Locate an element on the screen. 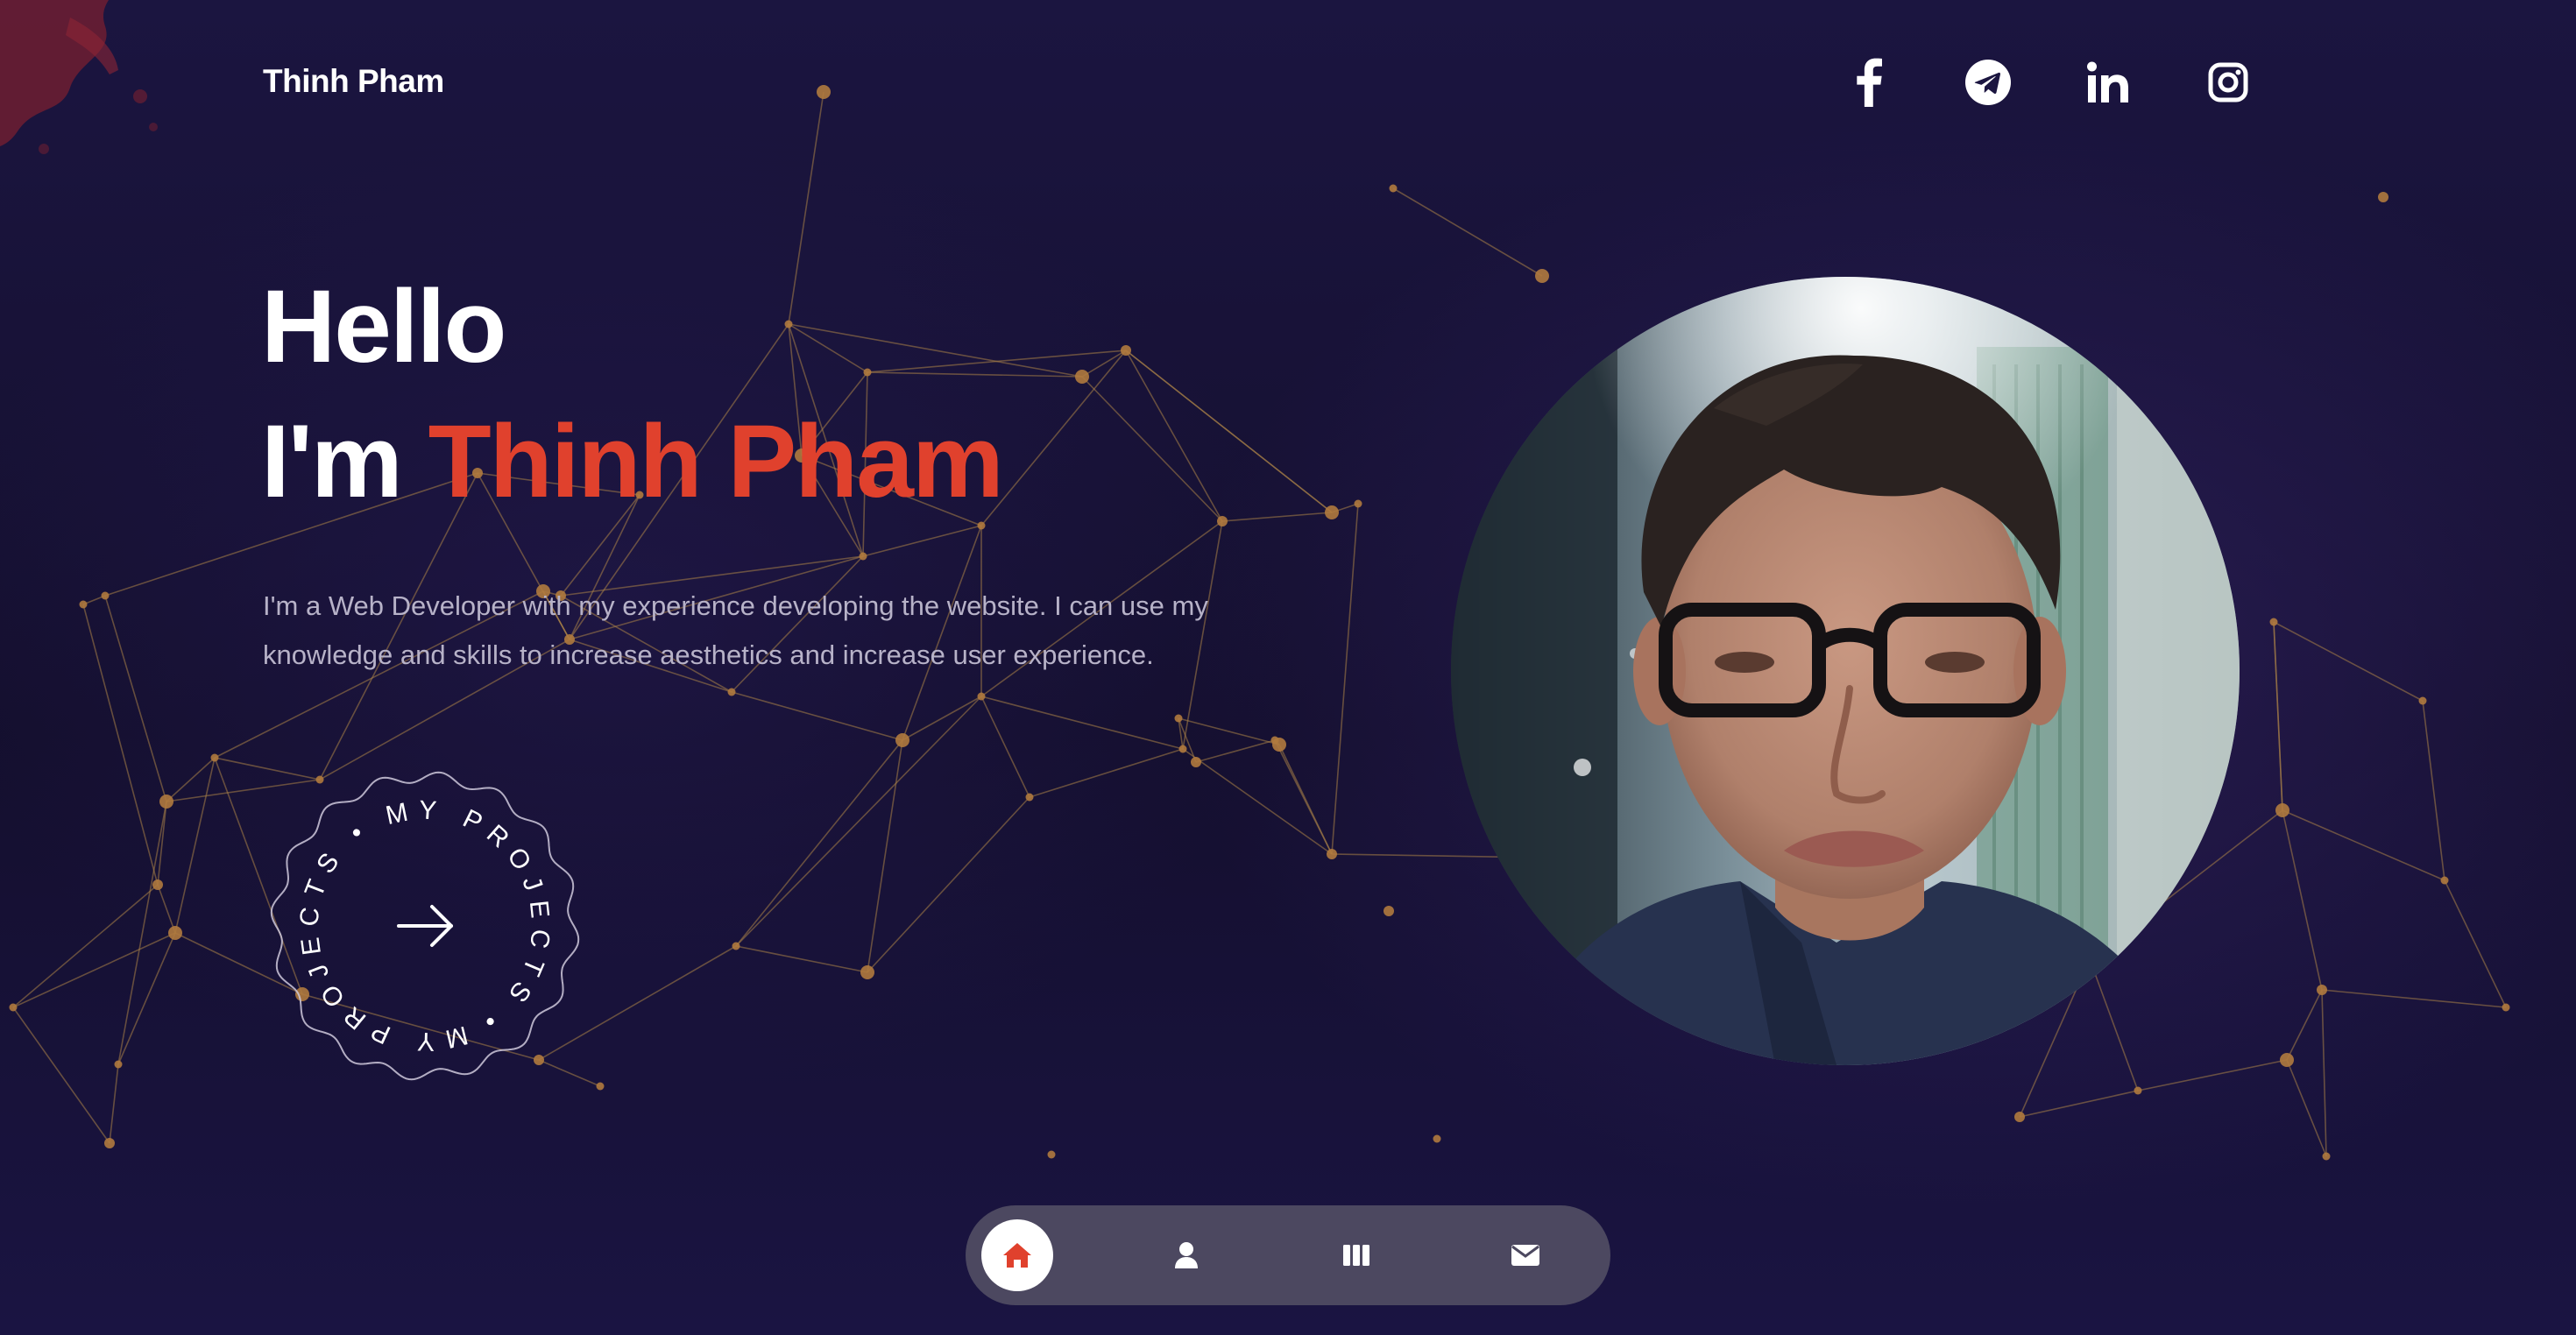 This screenshot has width=2576, height=1335. my-projects-badge: MY PROJECTS • MY PROJECTS • is located at coordinates (425, 926).